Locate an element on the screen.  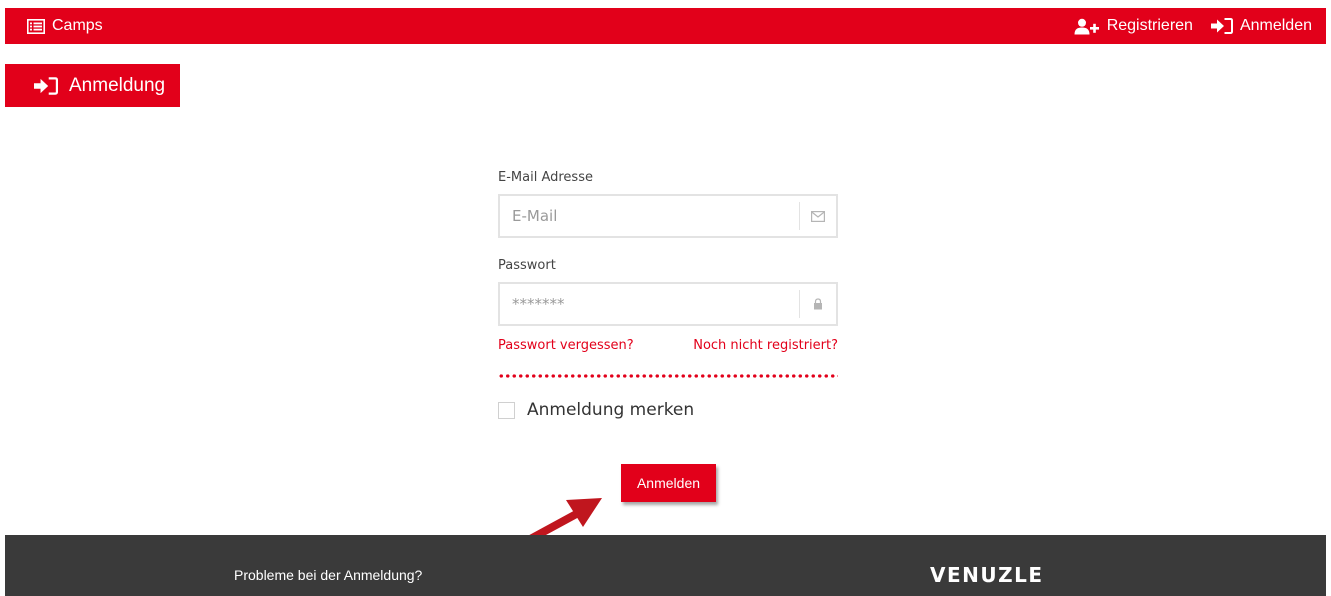
remember-label: Anmeldung merken is located at coordinates (611, 410).